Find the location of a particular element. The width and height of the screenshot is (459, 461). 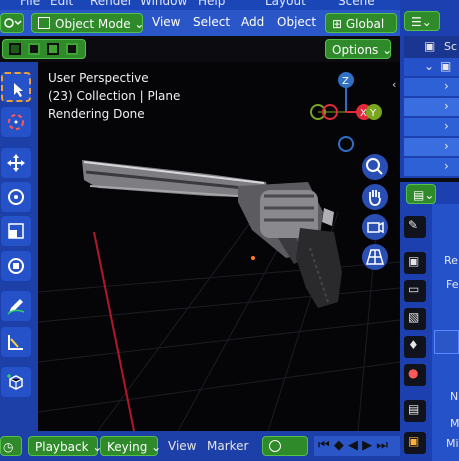

collection-properties-tab: ▤ is located at coordinates (415, 411).